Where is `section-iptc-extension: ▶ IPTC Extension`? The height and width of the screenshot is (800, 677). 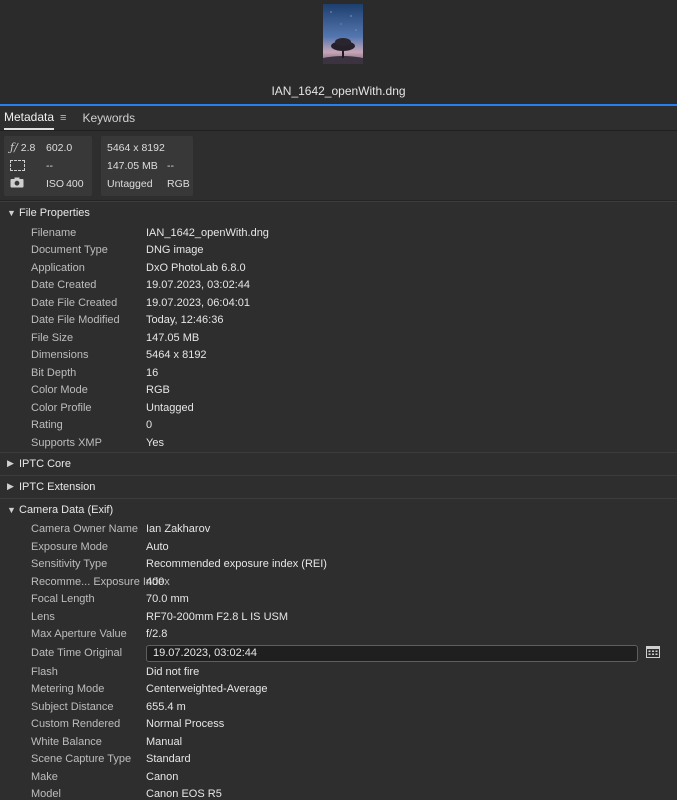 section-iptc-extension: ▶ IPTC Extension is located at coordinates (338, 486).